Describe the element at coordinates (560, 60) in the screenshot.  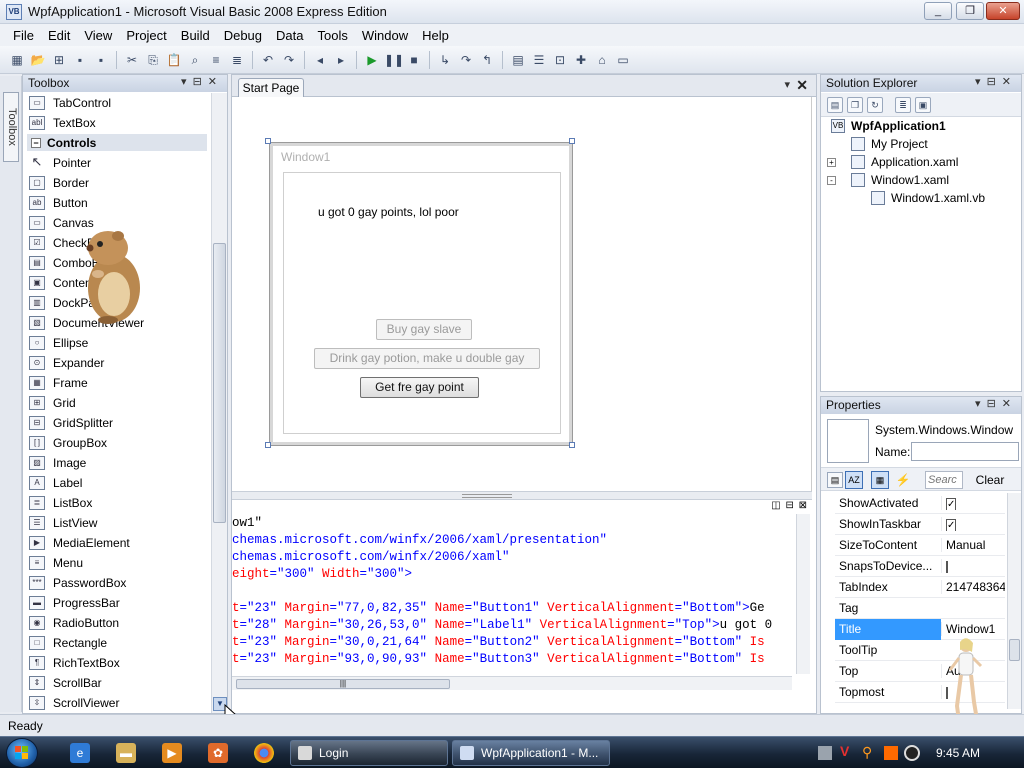
I see `object-browser-icon: ⊡` at that location.